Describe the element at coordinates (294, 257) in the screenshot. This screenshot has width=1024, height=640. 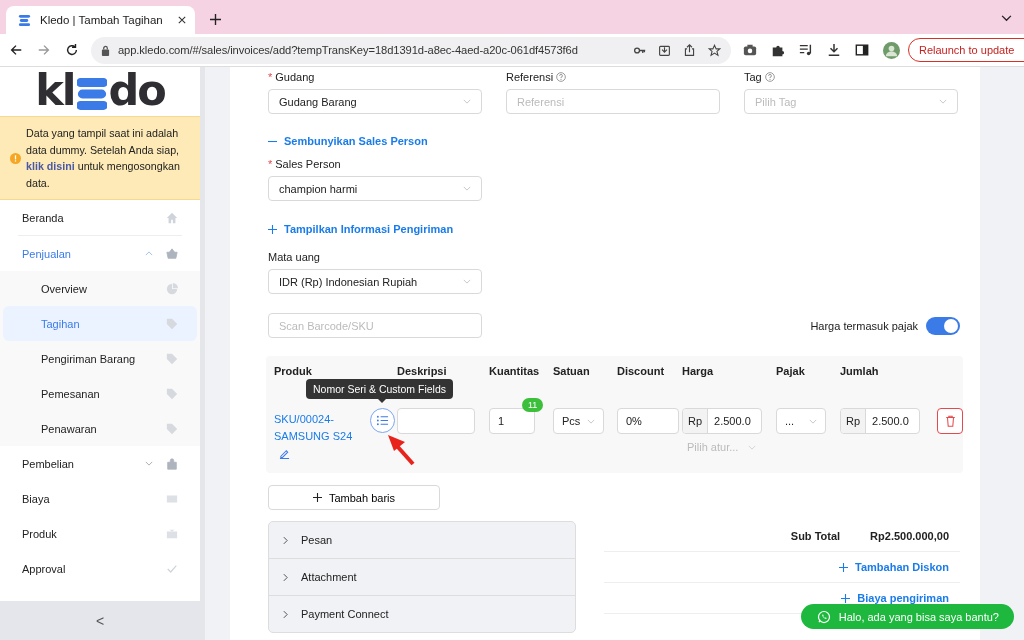
I see `field-label: Mata uang` at that location.